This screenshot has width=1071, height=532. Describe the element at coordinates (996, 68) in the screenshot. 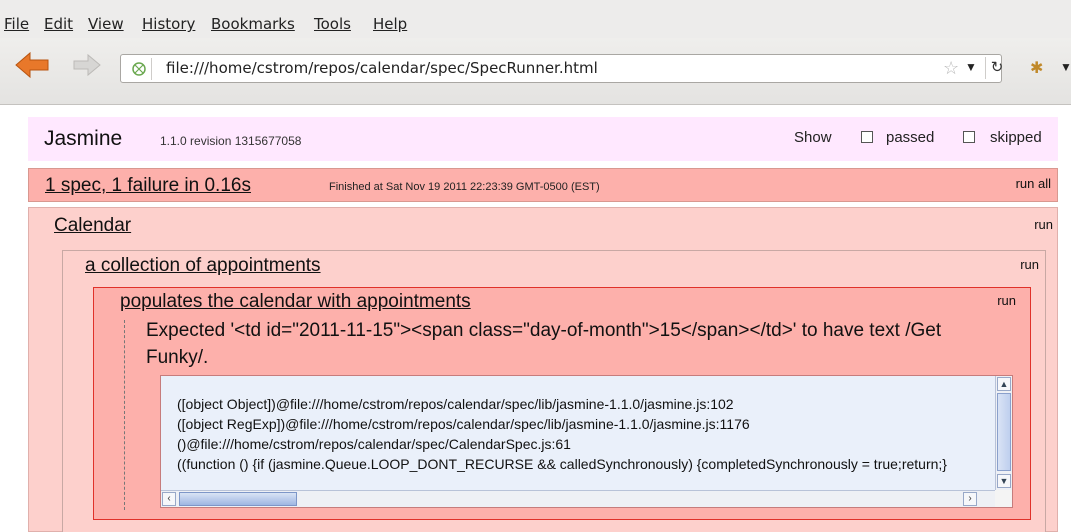

I see `reload-icon: ↻` at that location.